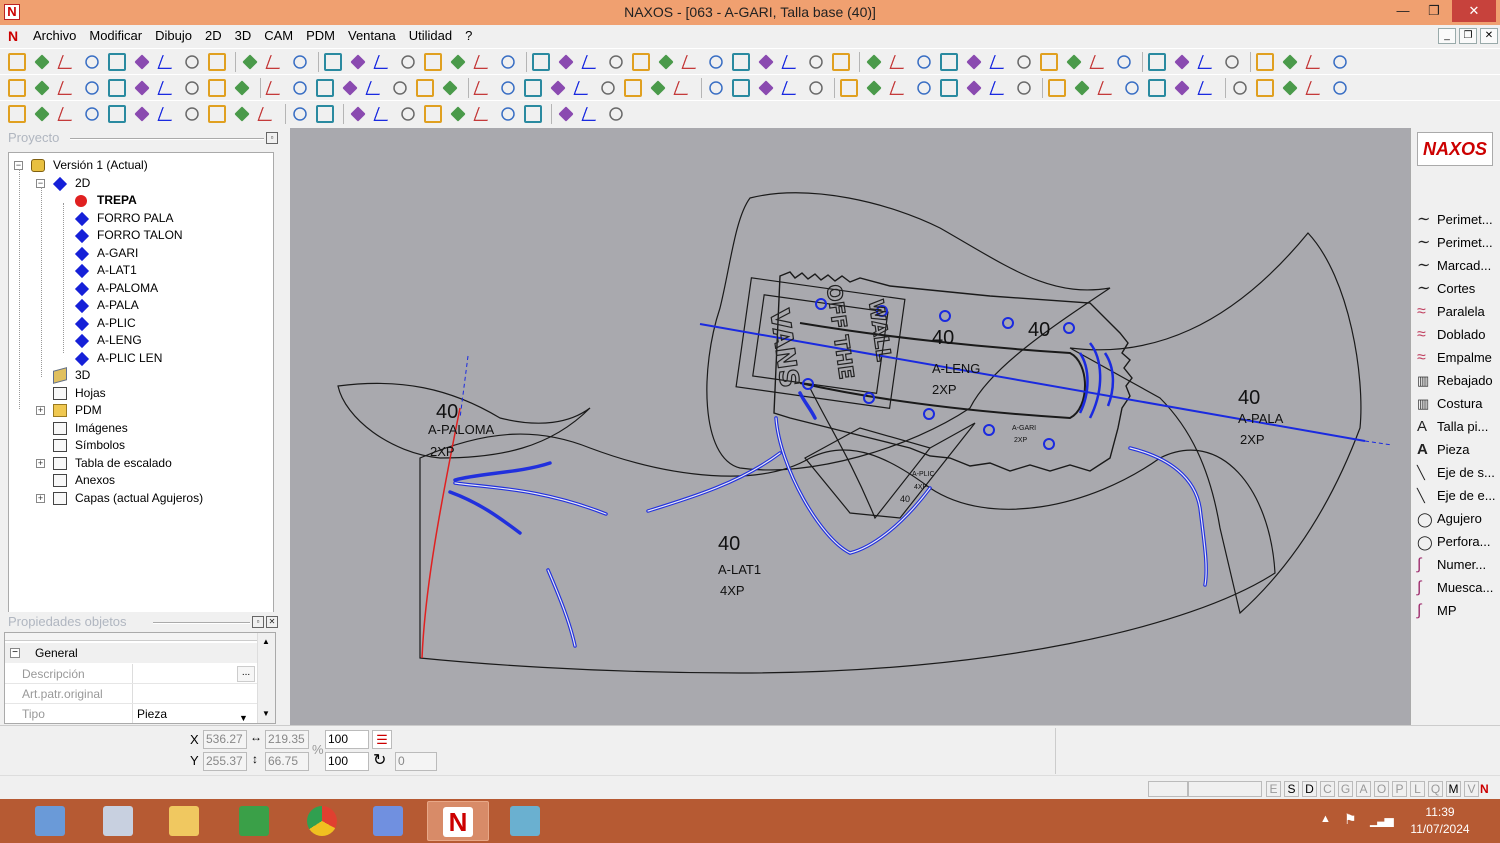  I want to click on scroll-up-icon: ▲, so click(266, 641).